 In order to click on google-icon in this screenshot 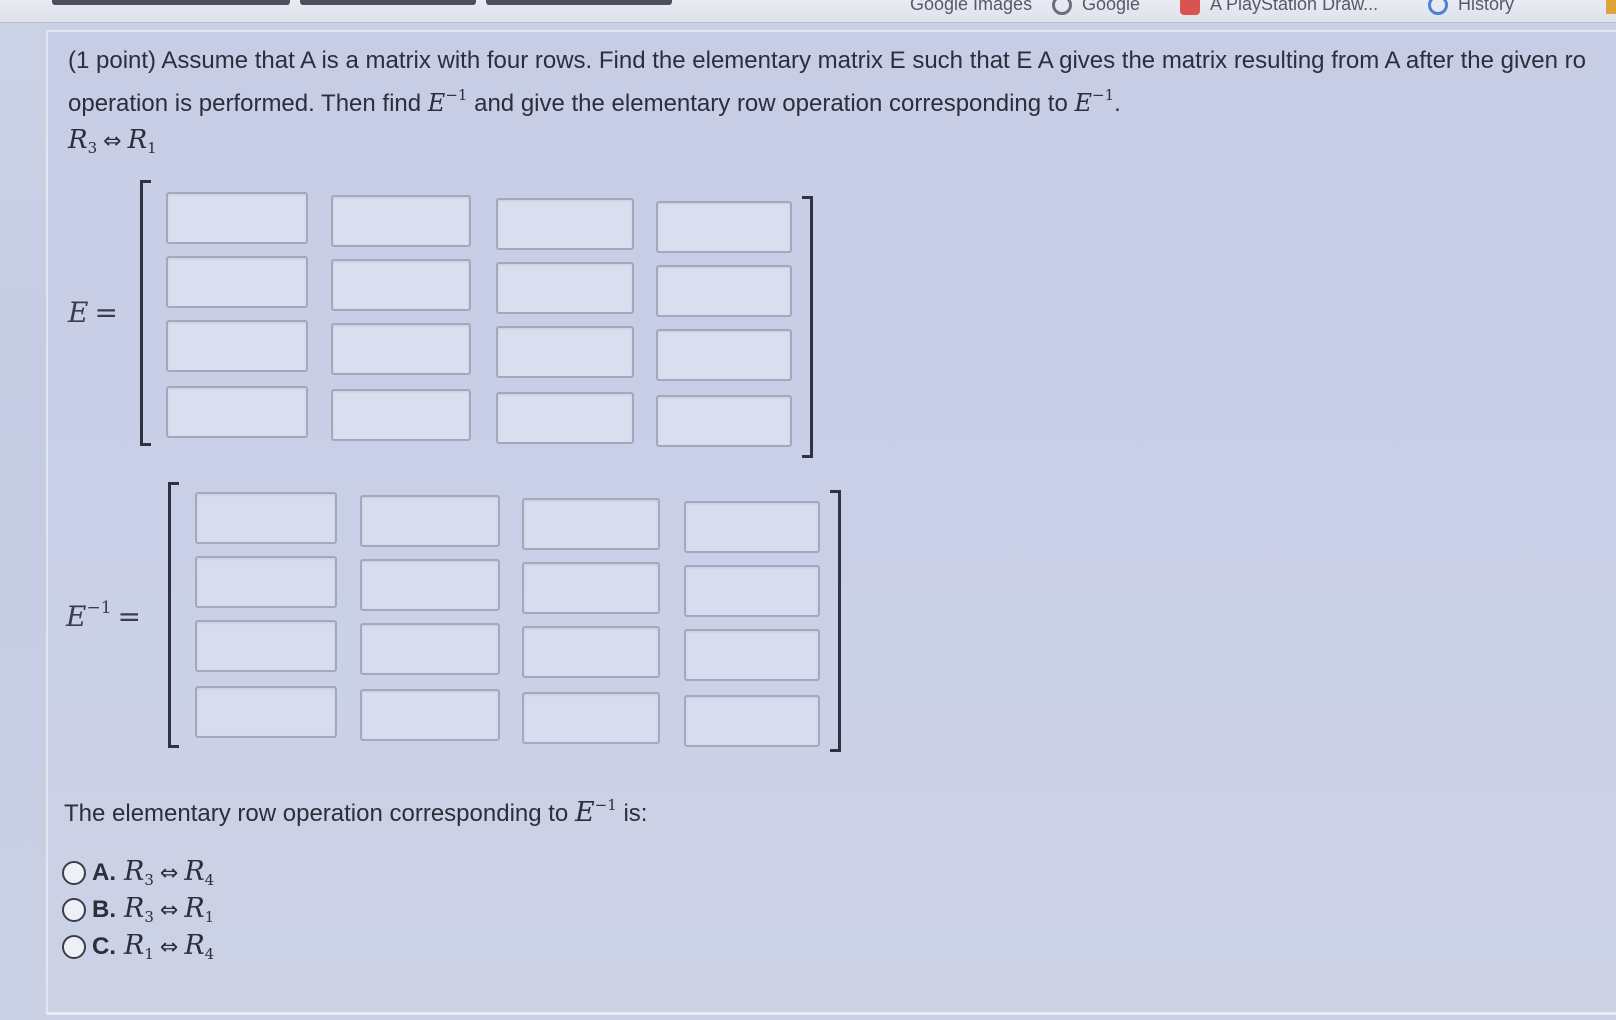, I will do `click(1062, 7)`.